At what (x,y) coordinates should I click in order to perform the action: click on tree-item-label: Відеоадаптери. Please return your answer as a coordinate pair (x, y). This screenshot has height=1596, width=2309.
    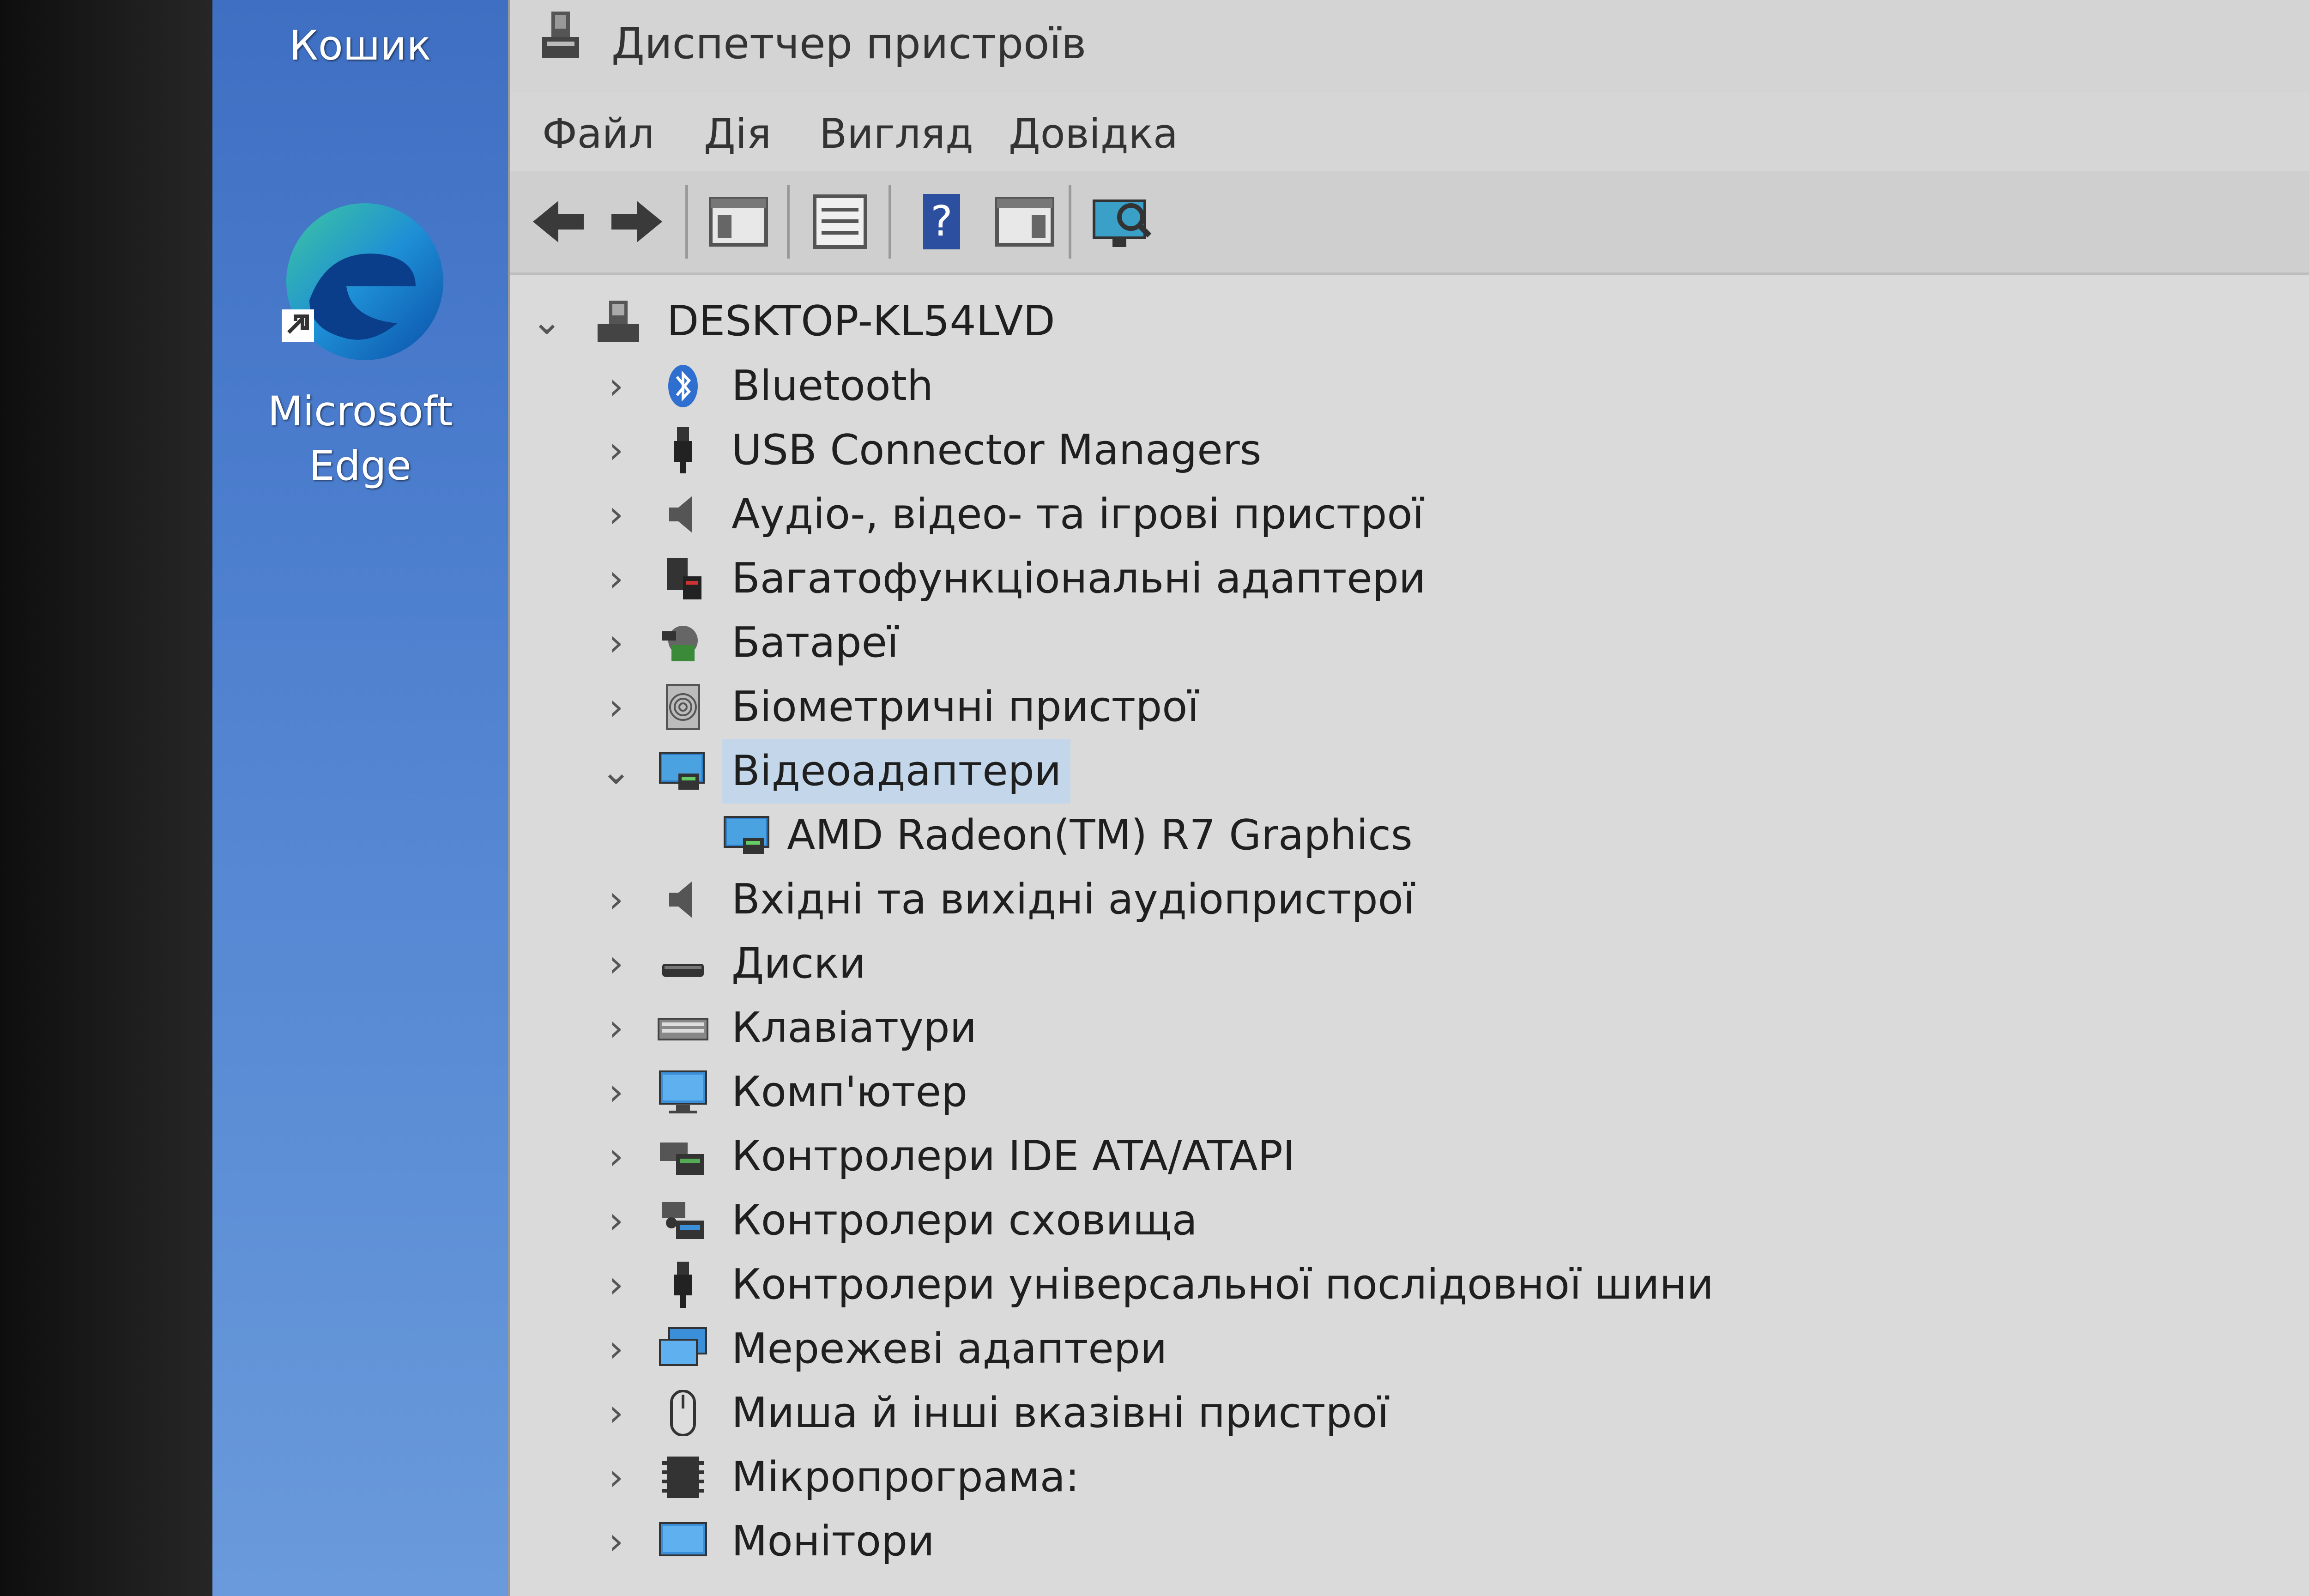
    Looking at the image, I should click on (897, 771).